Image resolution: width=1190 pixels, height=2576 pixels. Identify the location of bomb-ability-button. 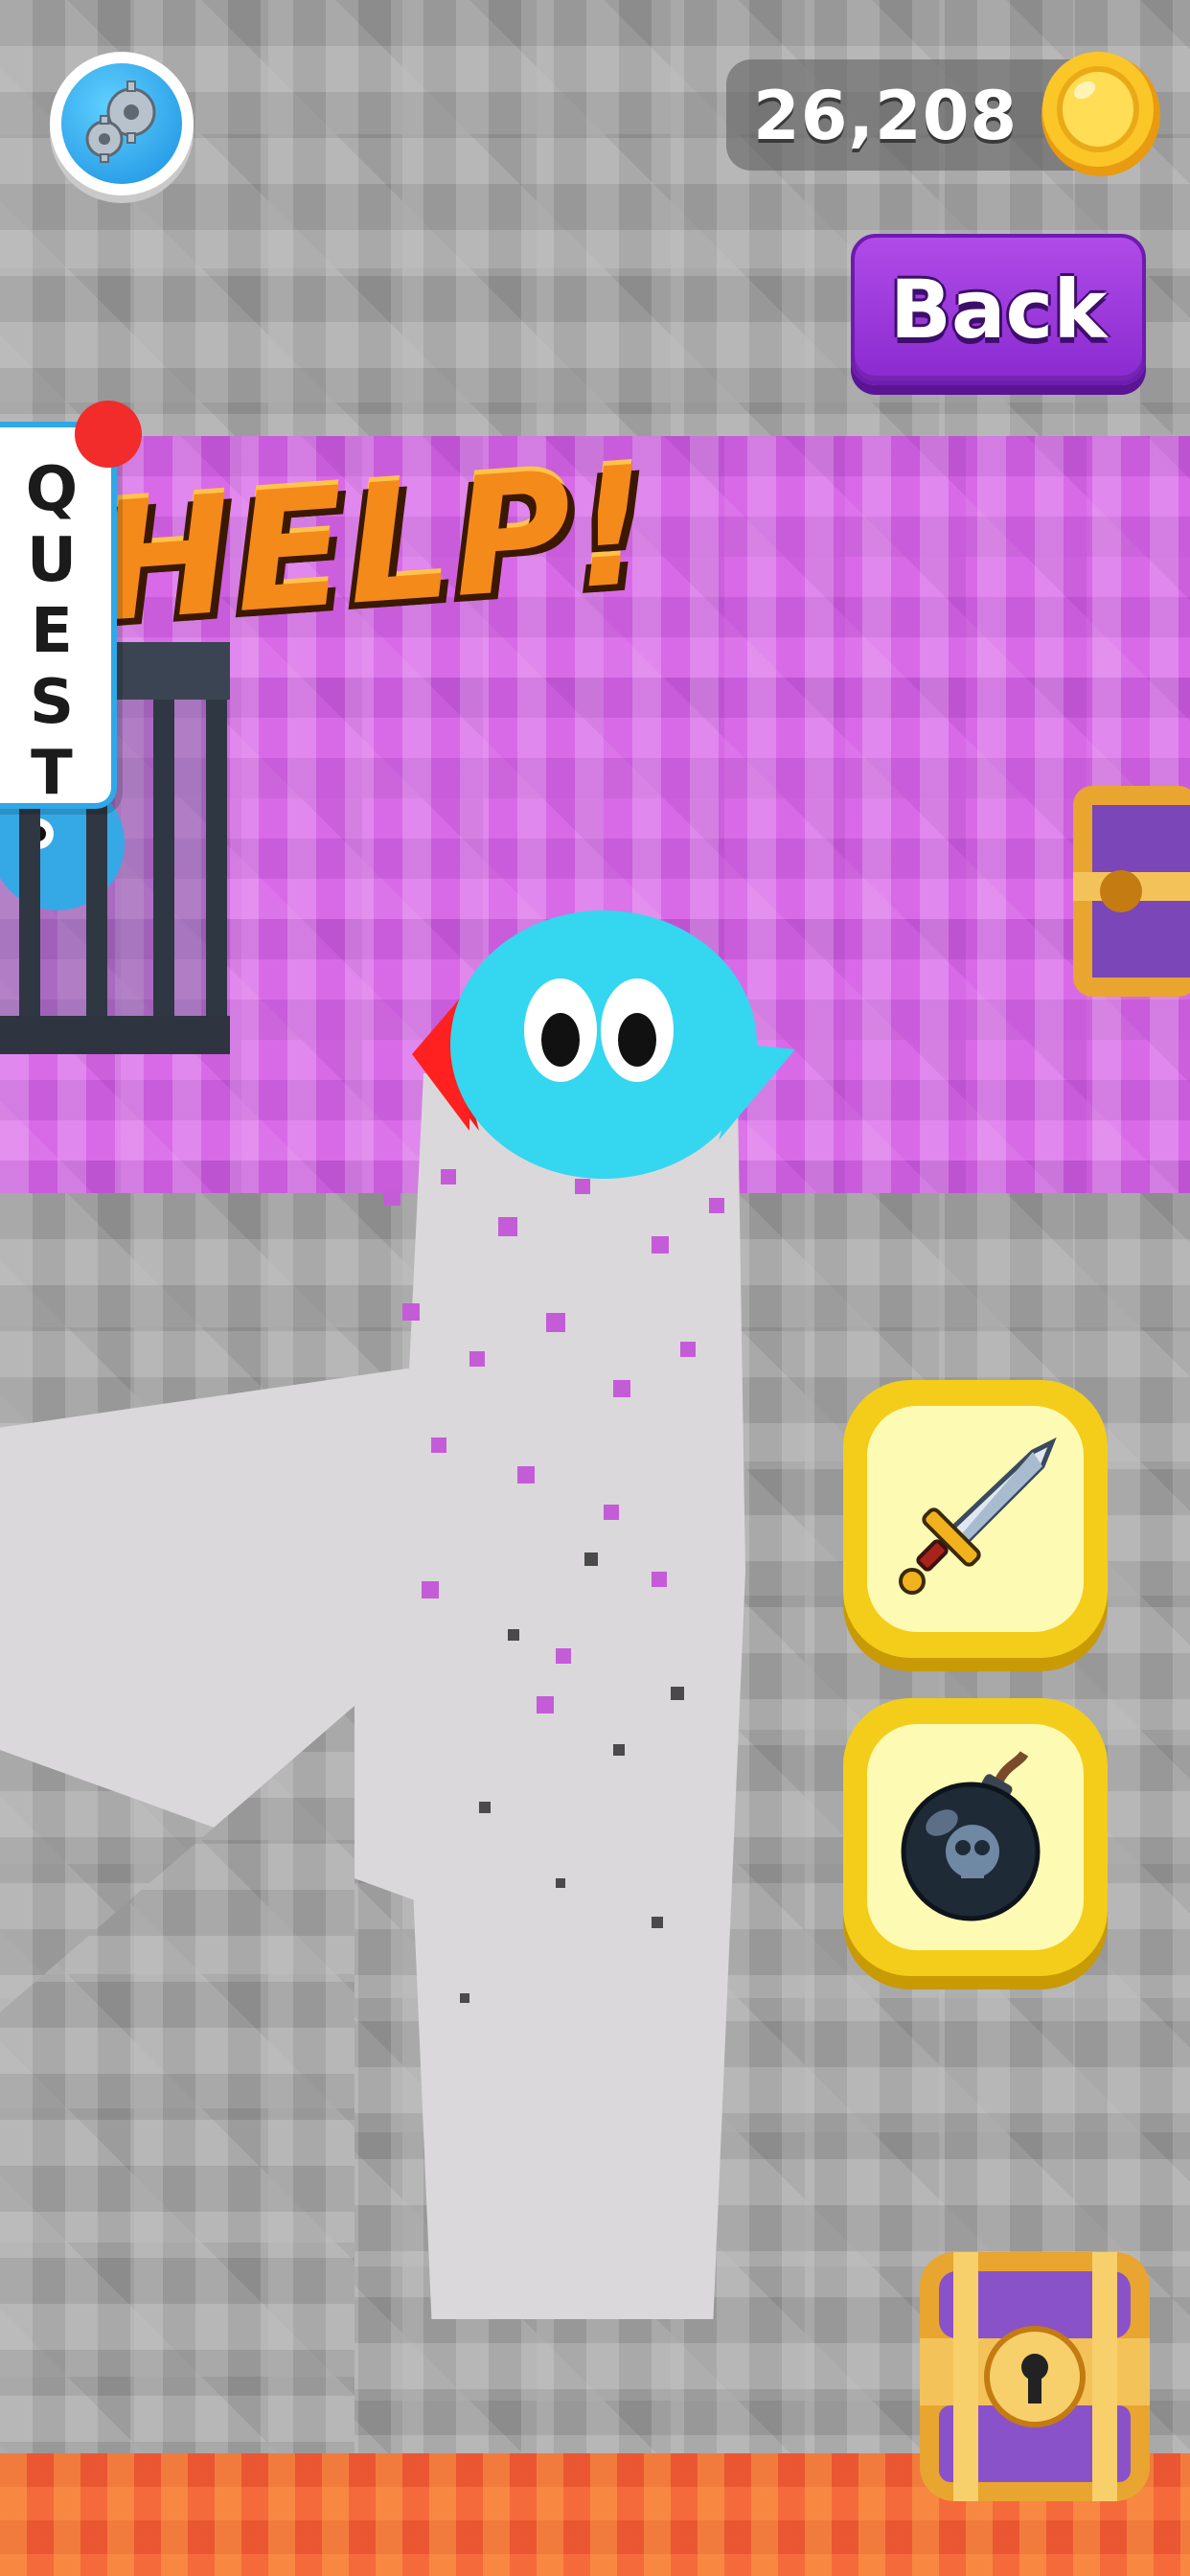
(976, 1837).